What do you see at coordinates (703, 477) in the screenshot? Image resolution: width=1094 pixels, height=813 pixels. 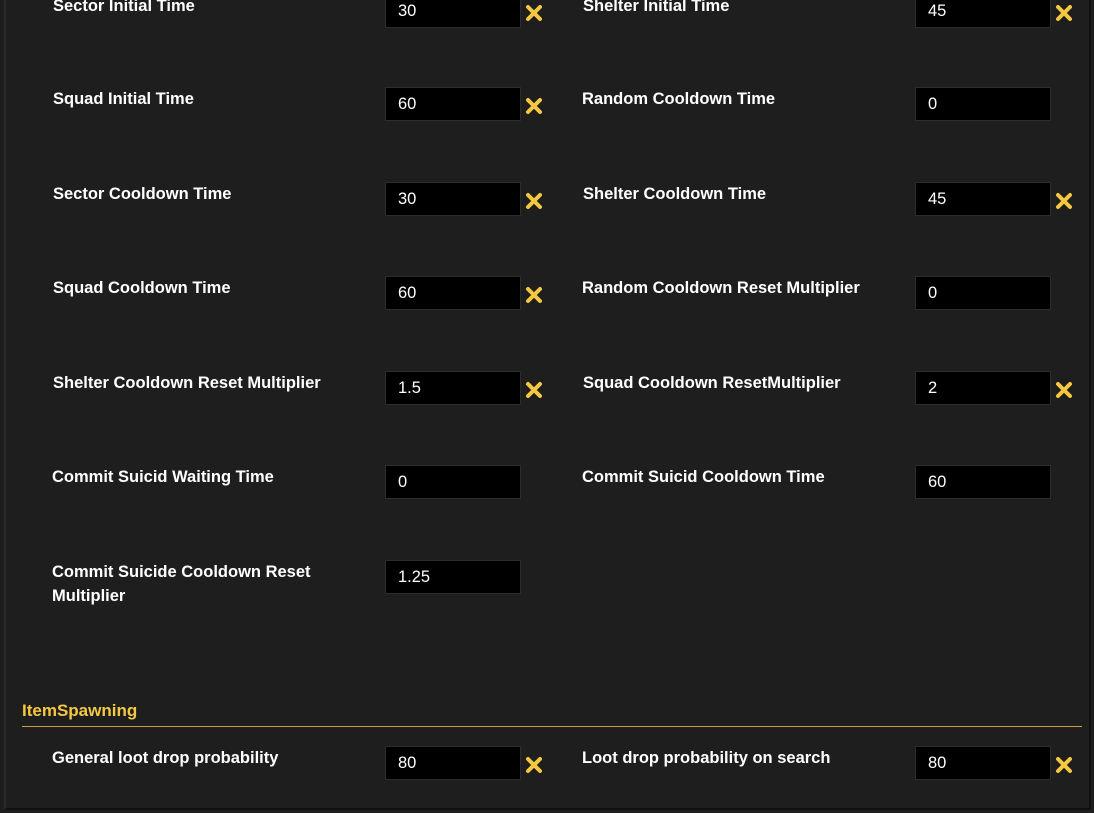 I see `field-label-commit-suicid-cooldown-time: Commit Suicid Cooldown Time` at bounding box center [703, 477].